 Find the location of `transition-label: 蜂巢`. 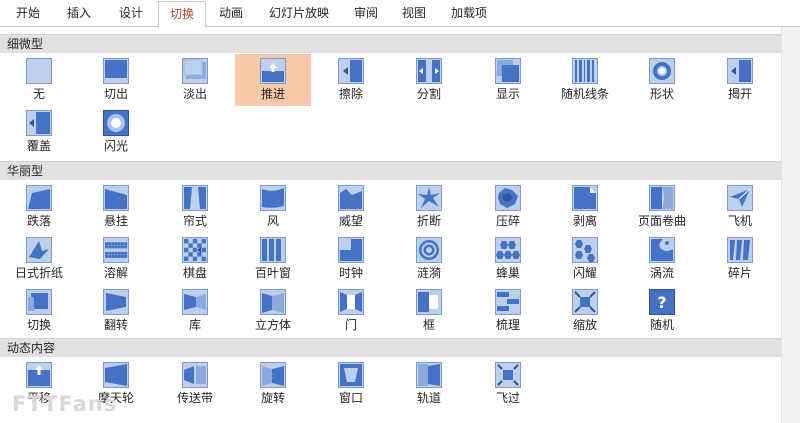

transition-label: 蜂巢 is located at coordinates (507, 273).